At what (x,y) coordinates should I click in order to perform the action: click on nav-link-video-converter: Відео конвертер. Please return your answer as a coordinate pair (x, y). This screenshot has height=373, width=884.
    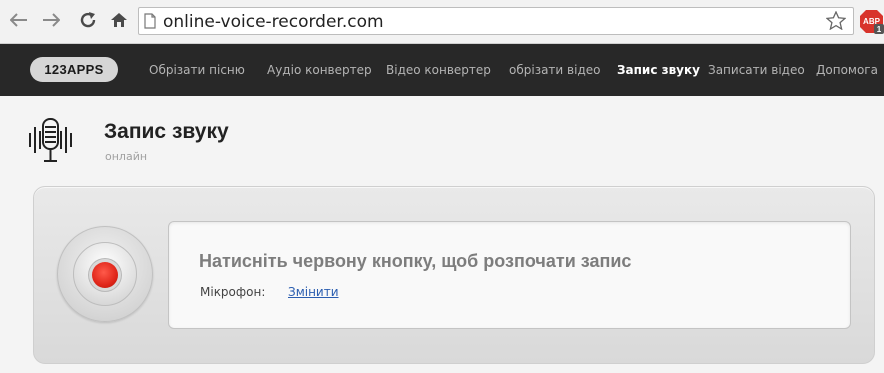
    Looking at the image, I should click on (438, 70).